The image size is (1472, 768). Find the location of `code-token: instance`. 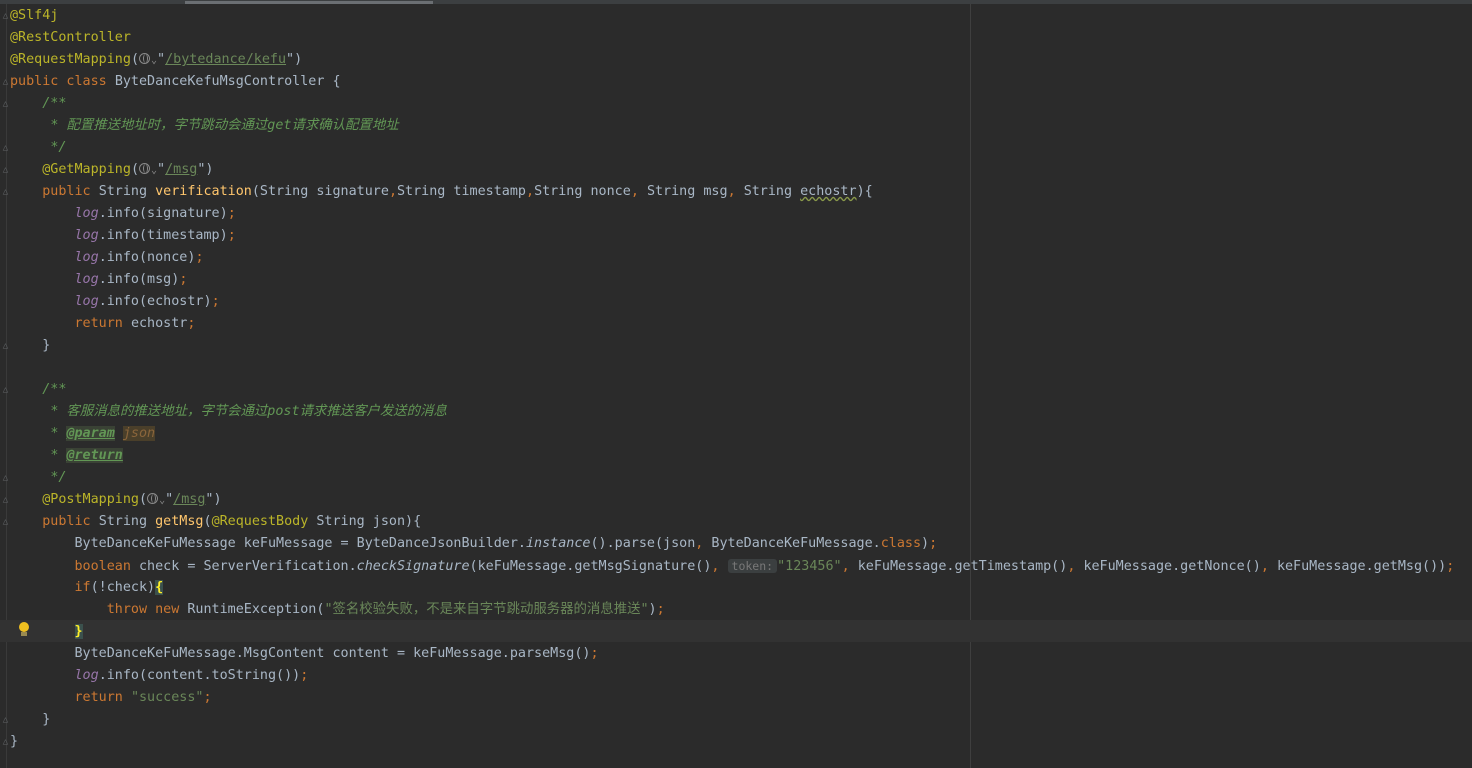

code-token: instance is located at coordinates (558, 543).